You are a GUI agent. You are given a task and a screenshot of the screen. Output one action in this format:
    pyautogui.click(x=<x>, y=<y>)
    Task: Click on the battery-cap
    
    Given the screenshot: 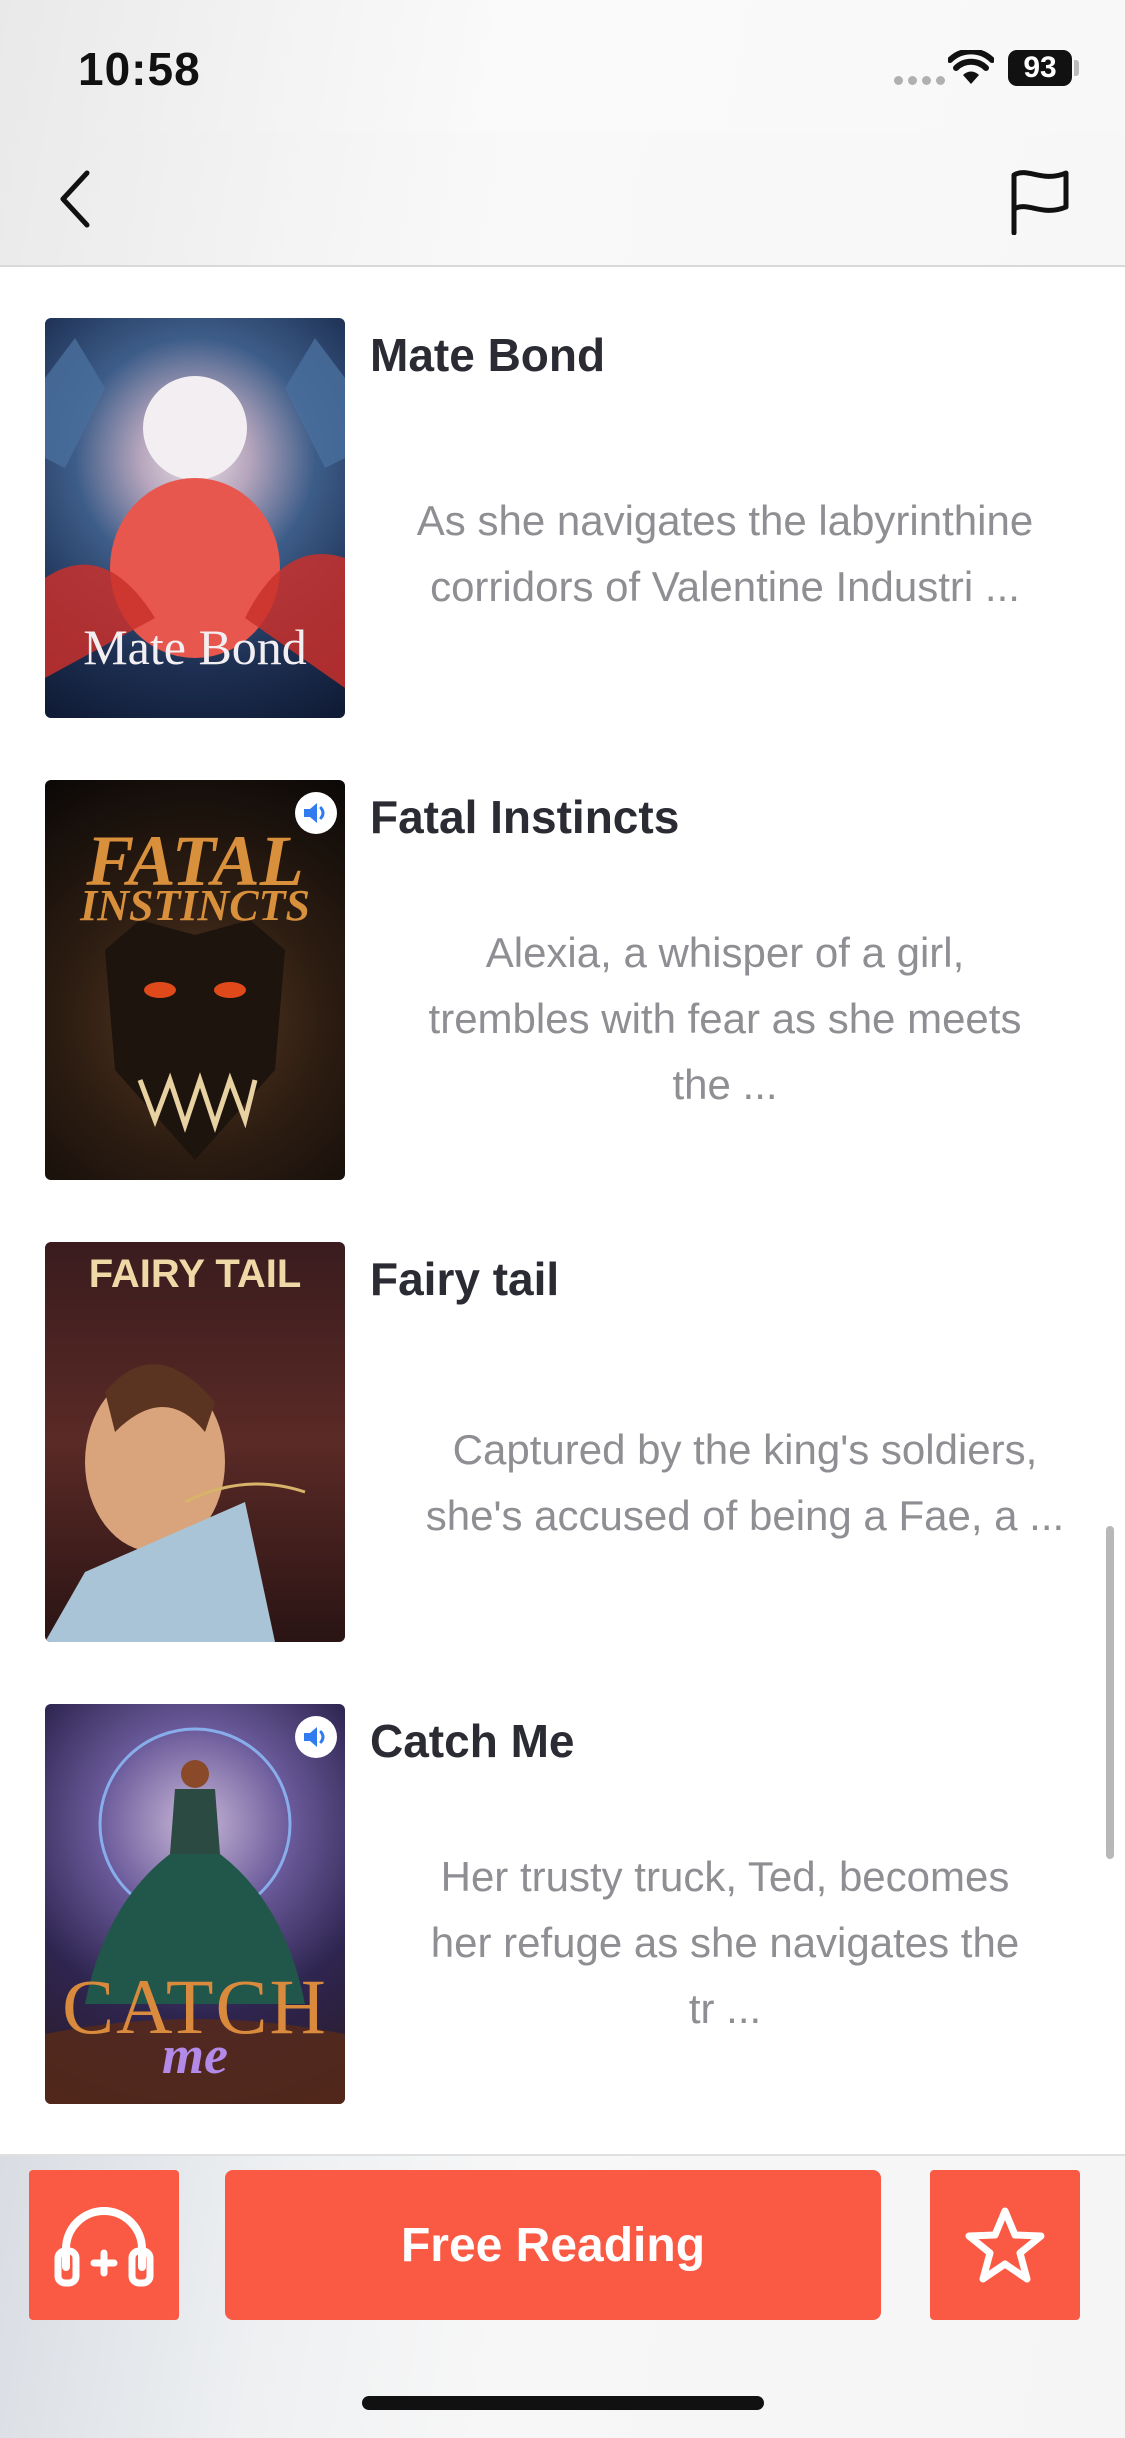 What is the action you would take?
    pyautogui.click(x=1076, y=68)
    